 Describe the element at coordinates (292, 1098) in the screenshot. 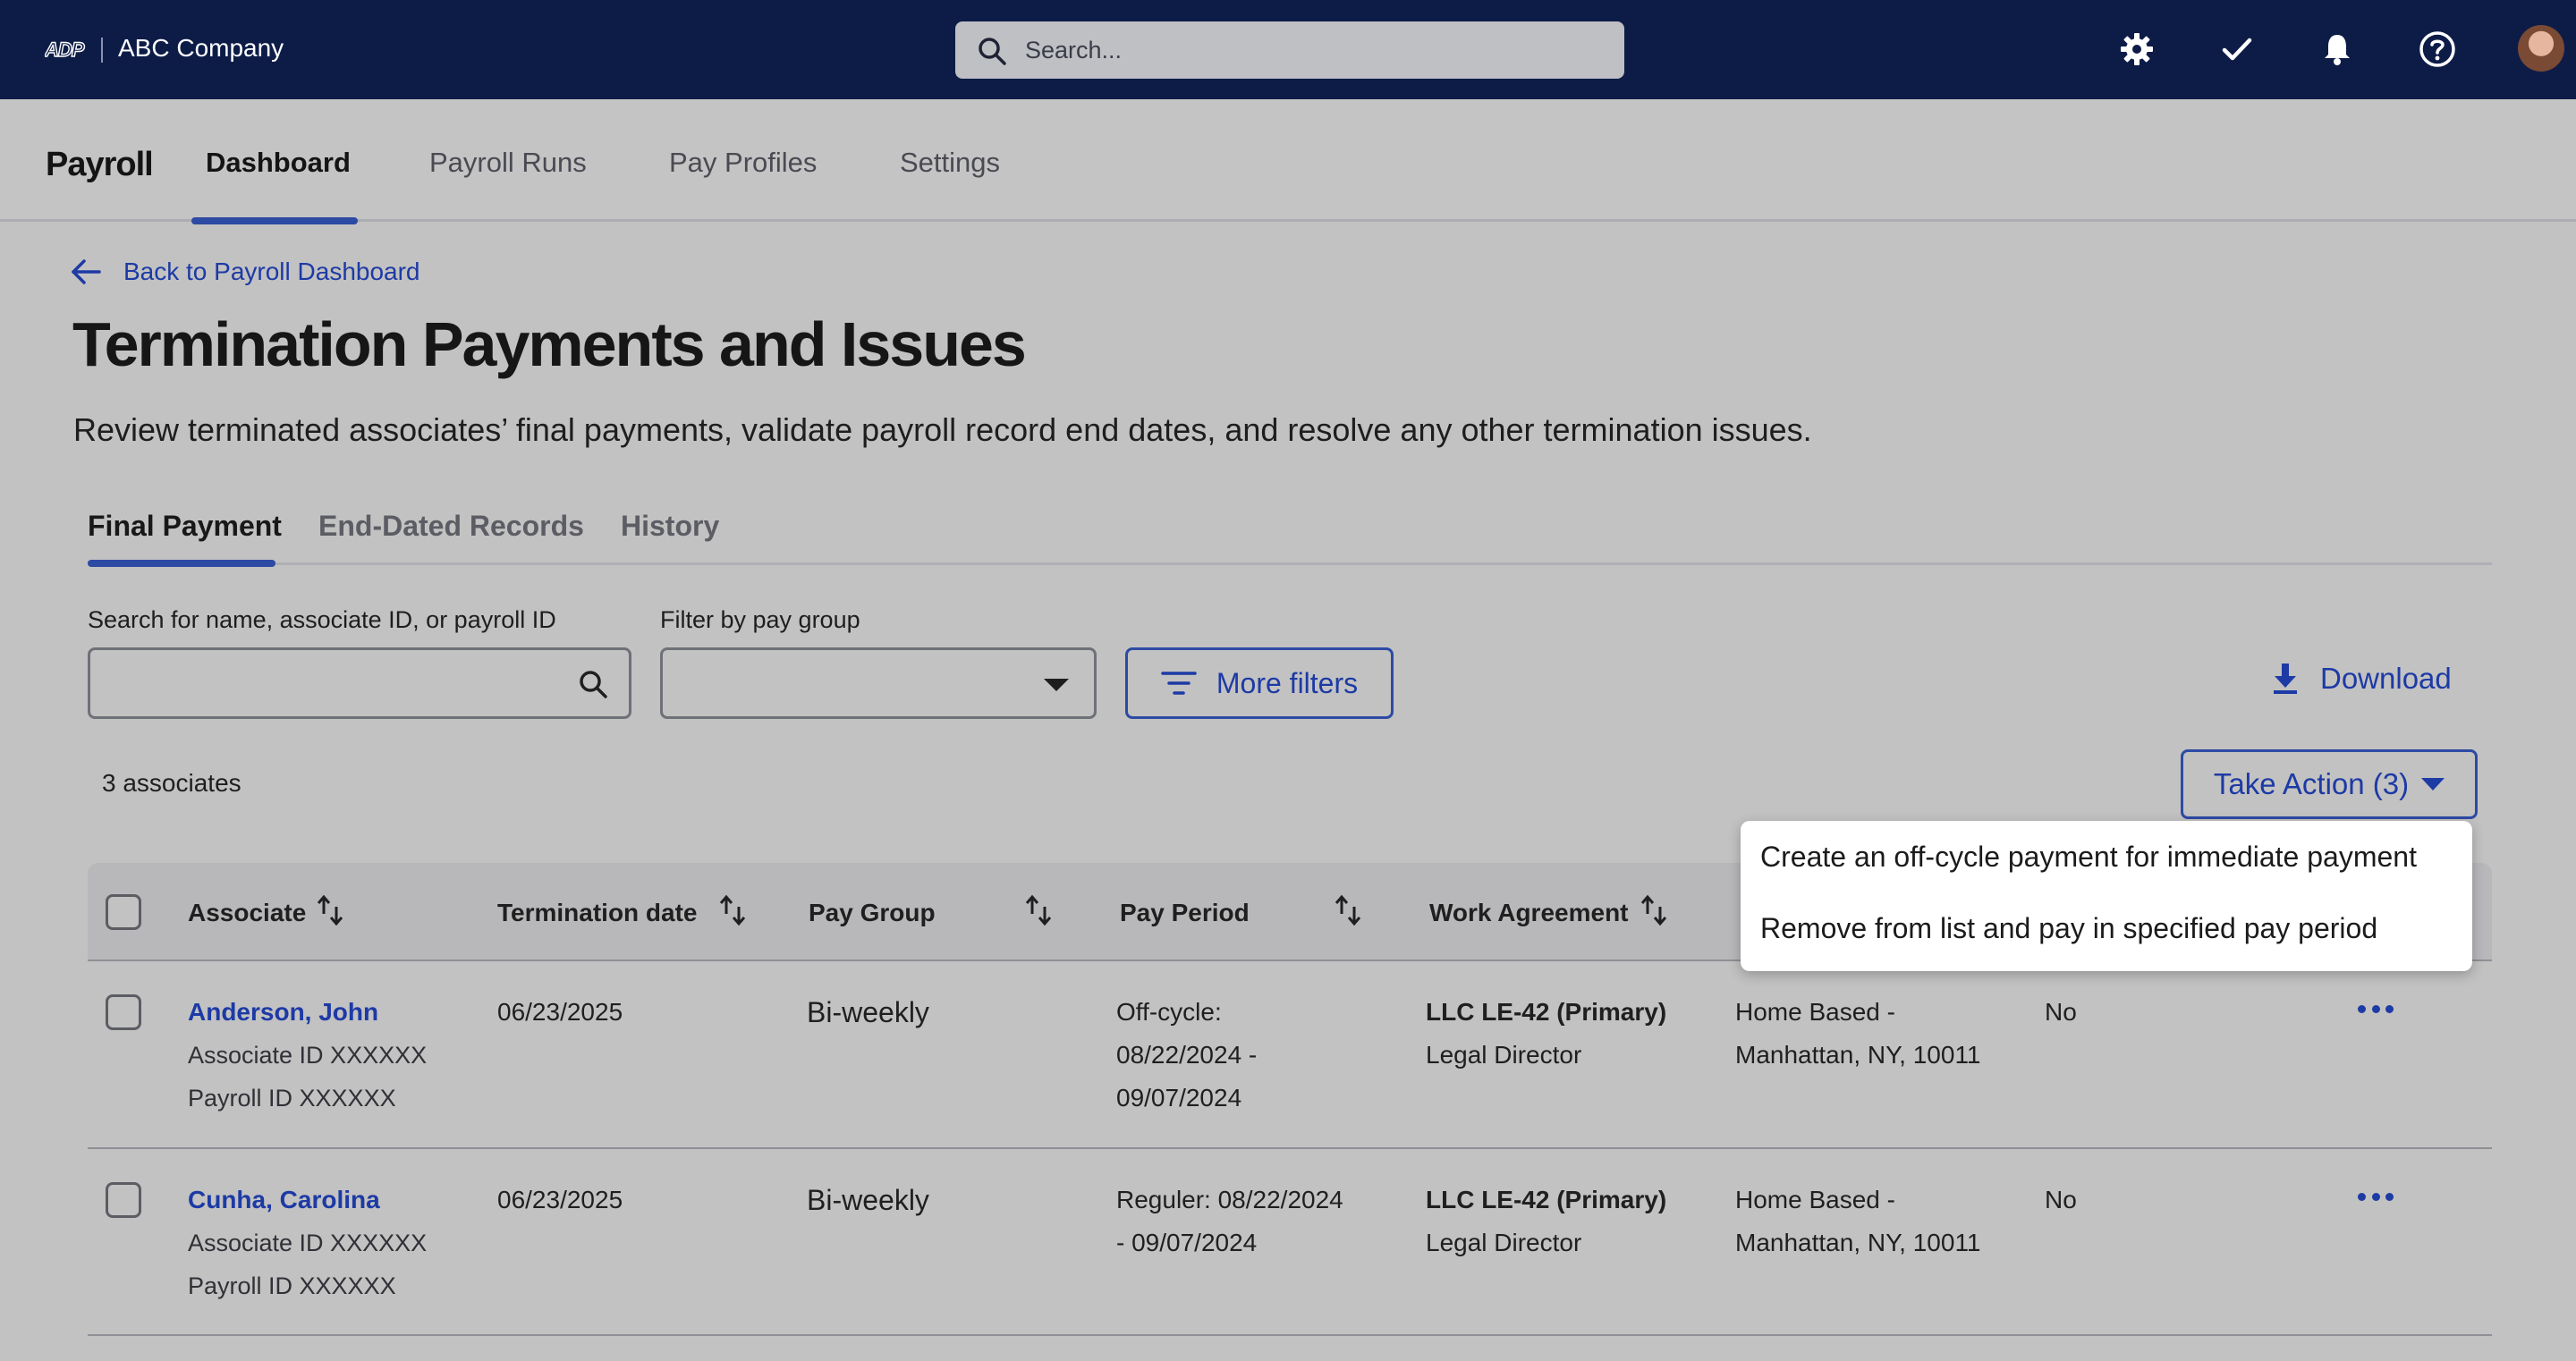

I see `payroll-id: Payroll ID XXXXXX` at that location.